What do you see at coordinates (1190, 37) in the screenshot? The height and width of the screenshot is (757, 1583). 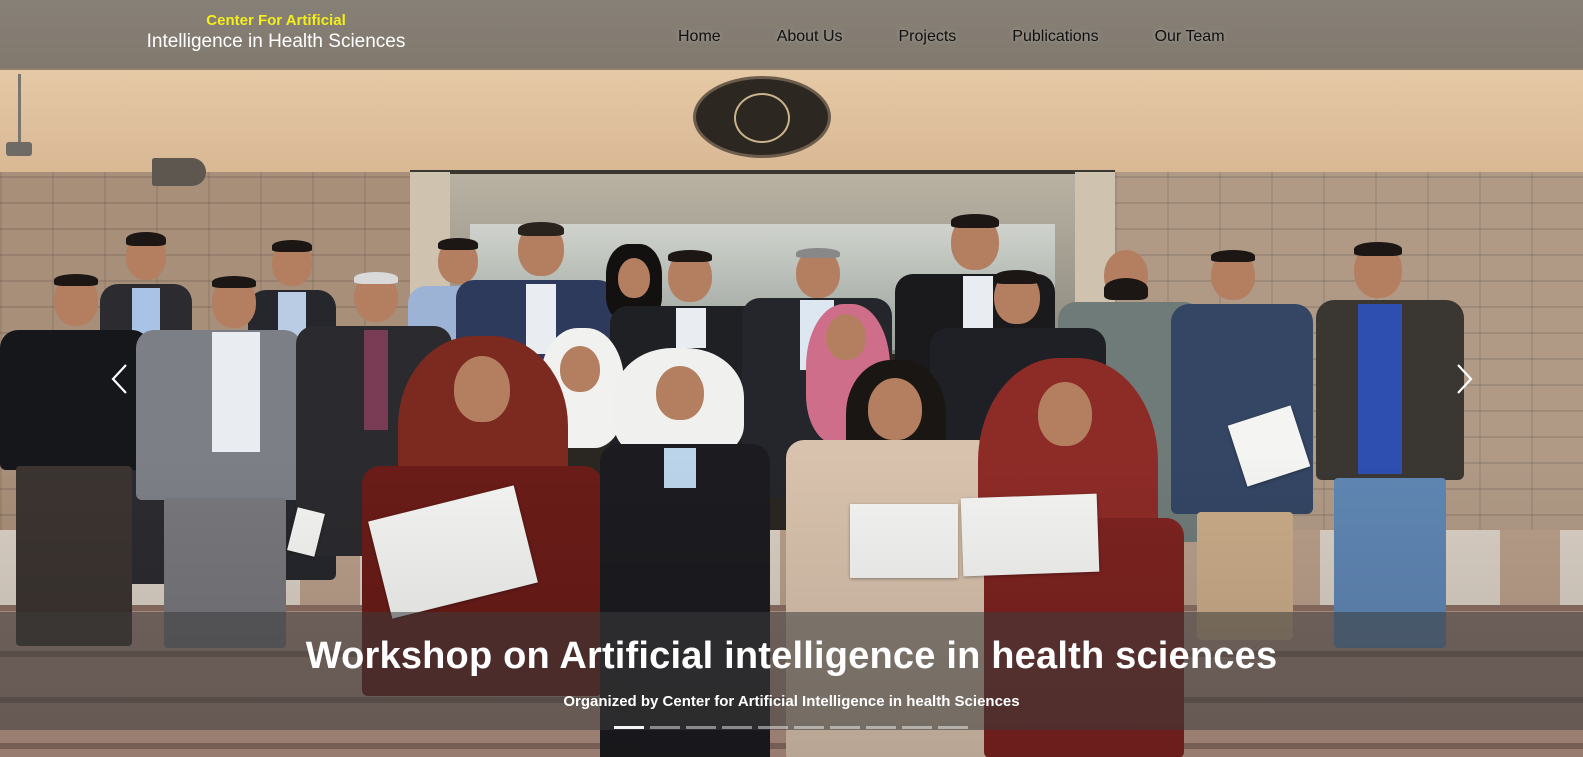 I see `nav-our-team: Our Team` at bounding box center [1190, 37].